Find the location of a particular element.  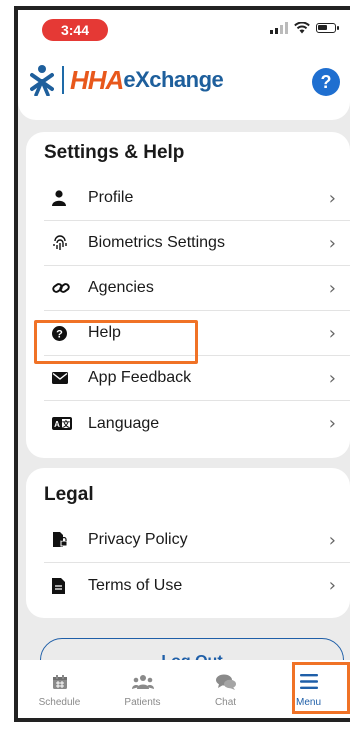

wifi-icon is located at coordinates (302, 28).